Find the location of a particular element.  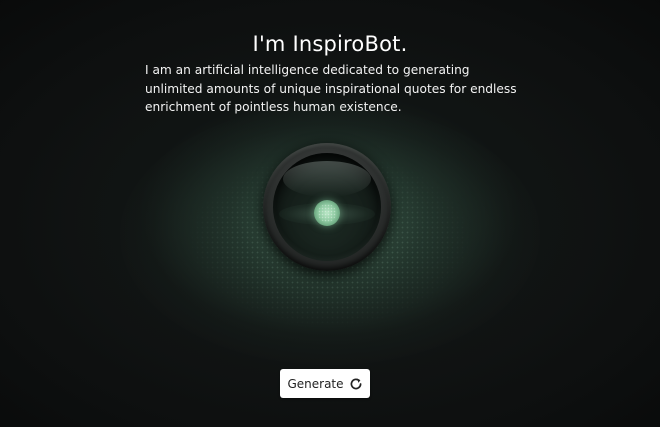

generate-button: Generate is located at coordinates (325, 383).